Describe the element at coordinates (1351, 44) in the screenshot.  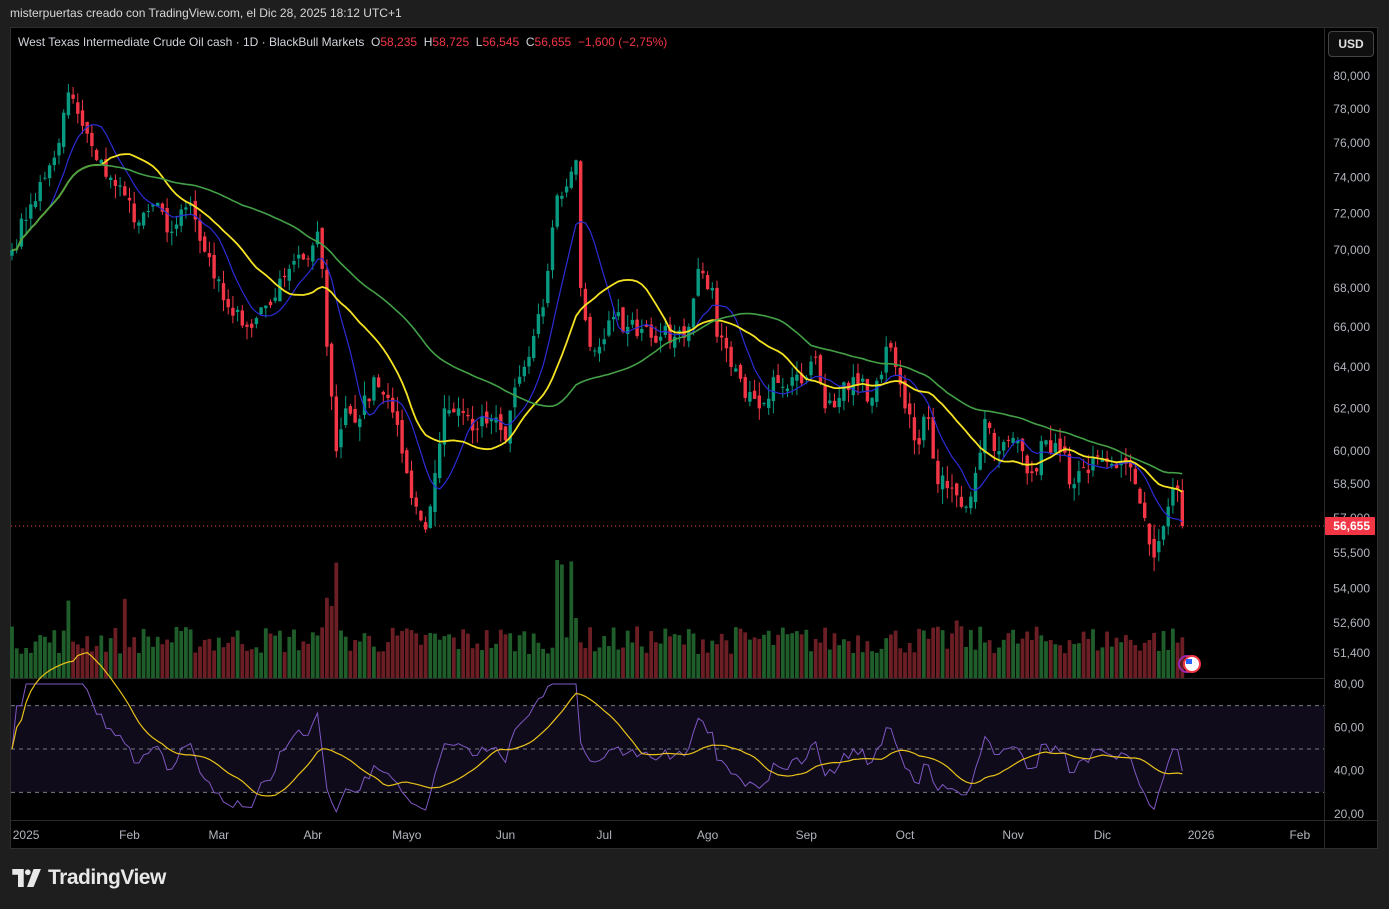
I see `currency-button: USD` at that location.